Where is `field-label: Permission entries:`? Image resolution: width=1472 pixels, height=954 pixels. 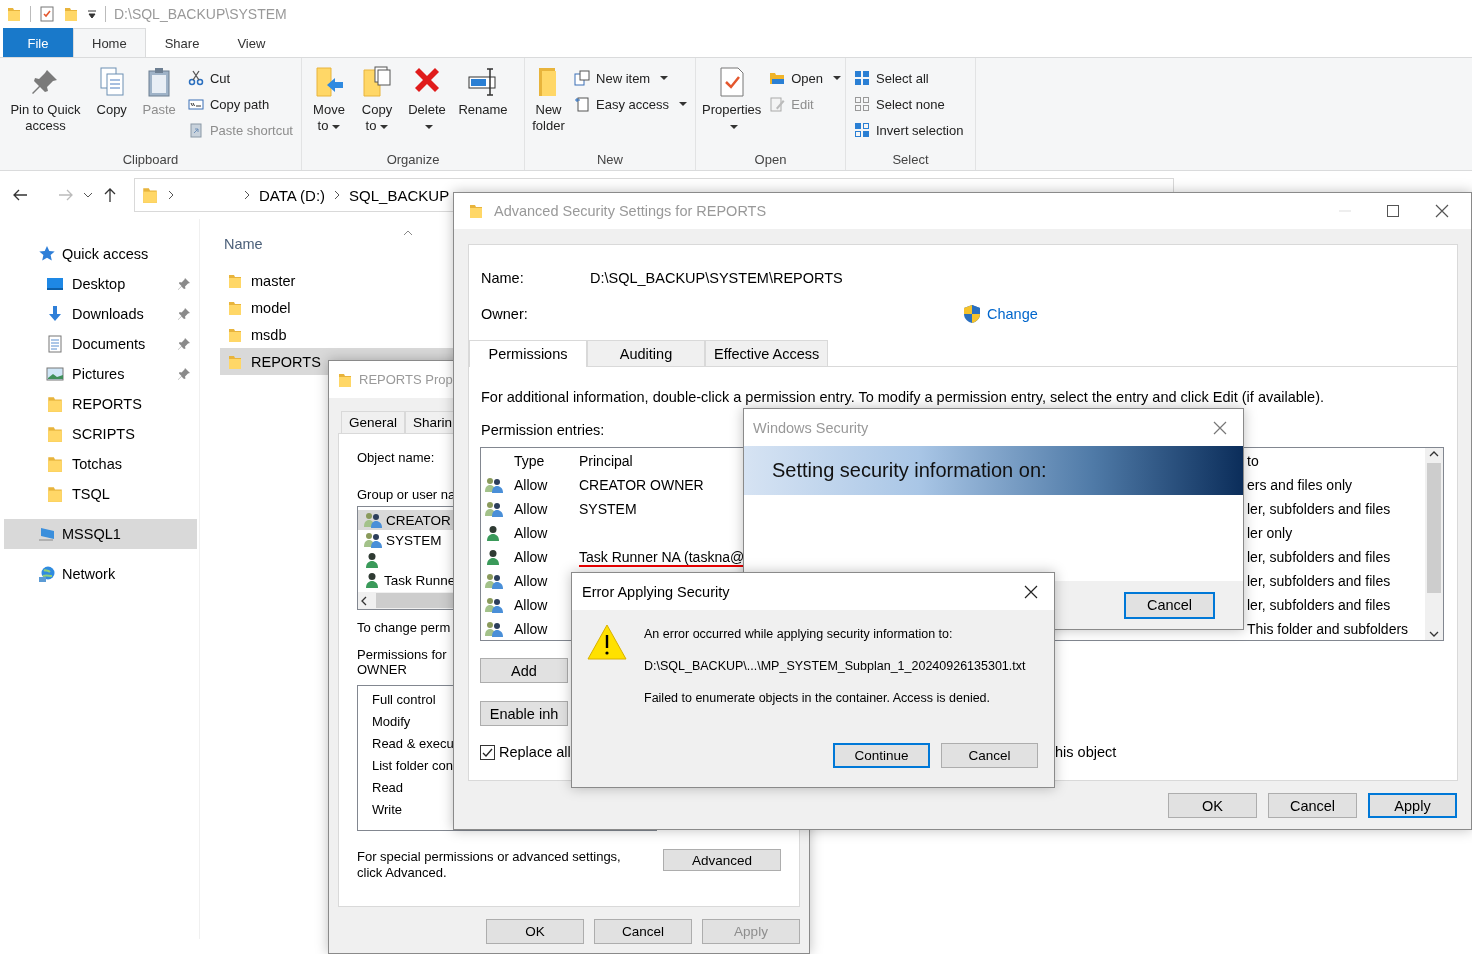 field-label: Permission entries: is located at coordinates (542, 430).